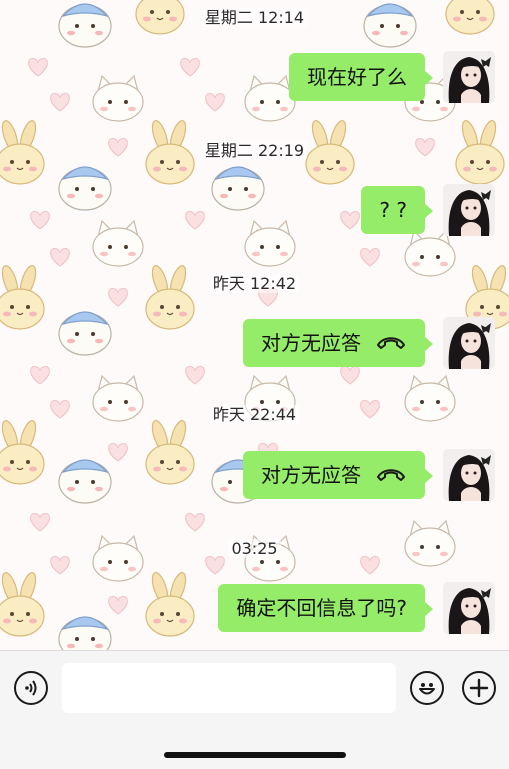  I want to click on voice-input-icon, so click(31, 688).